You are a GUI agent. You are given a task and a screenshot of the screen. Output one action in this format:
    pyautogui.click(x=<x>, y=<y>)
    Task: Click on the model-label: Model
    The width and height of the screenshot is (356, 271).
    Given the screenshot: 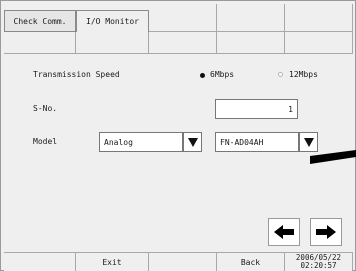 What is the action you would take?
    pyautogui.click(x=45, y=141)
    